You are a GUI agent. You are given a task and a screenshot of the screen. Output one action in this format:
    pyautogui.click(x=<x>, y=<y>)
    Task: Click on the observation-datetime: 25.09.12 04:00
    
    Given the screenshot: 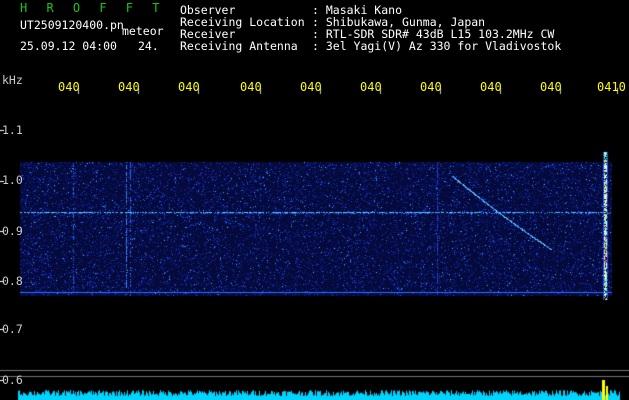 What is the action you would take?
    pyautogui.click(x=68, y=46)
    